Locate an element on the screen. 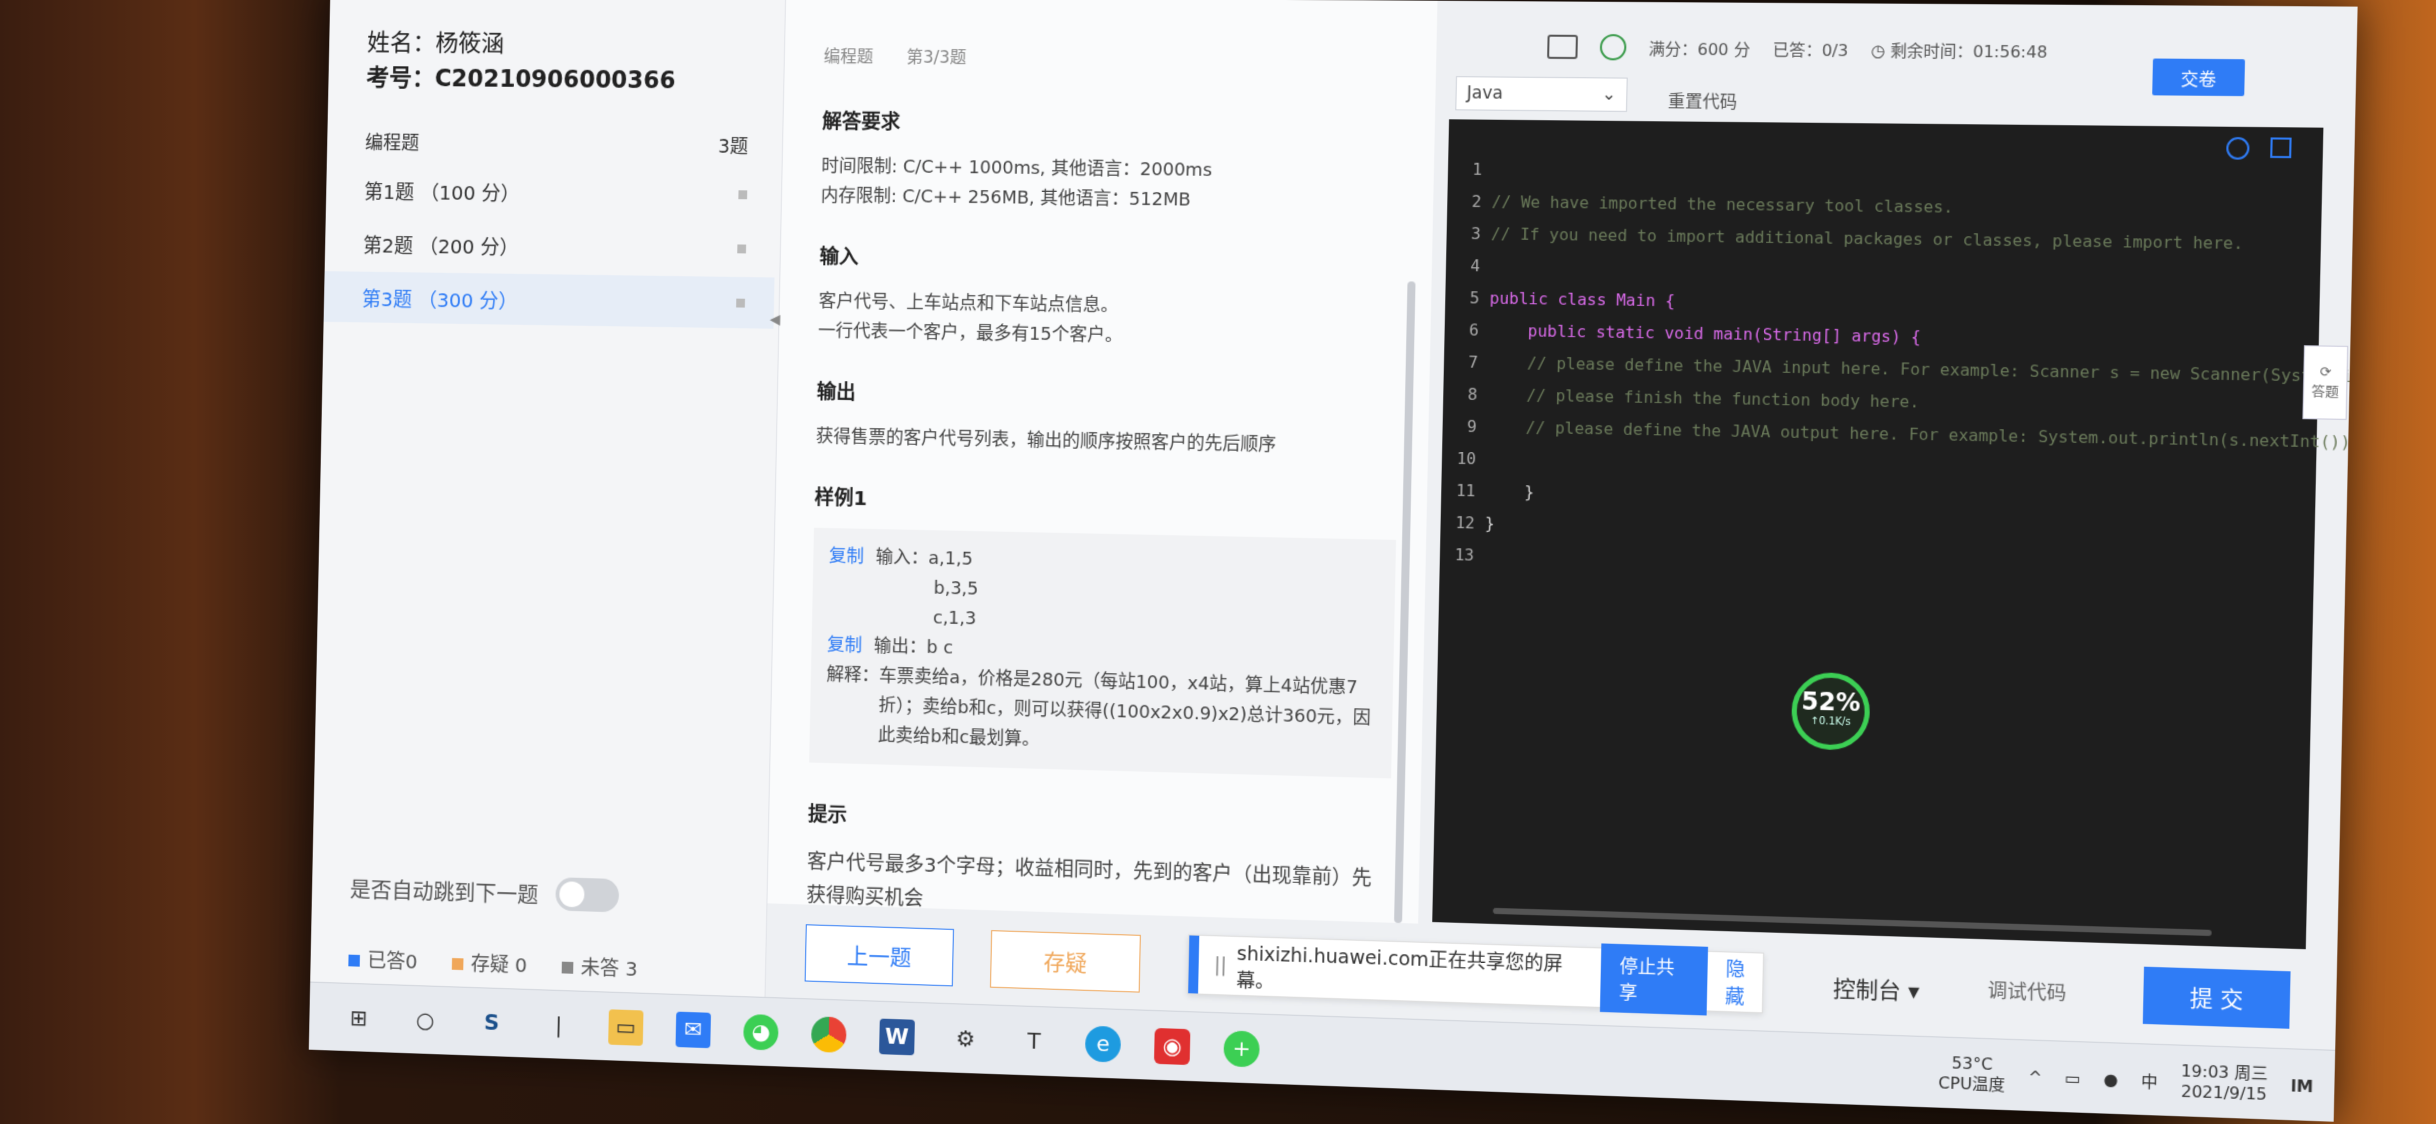  legend-doubt: 存疑 0 is located at coordinates (489, 962).